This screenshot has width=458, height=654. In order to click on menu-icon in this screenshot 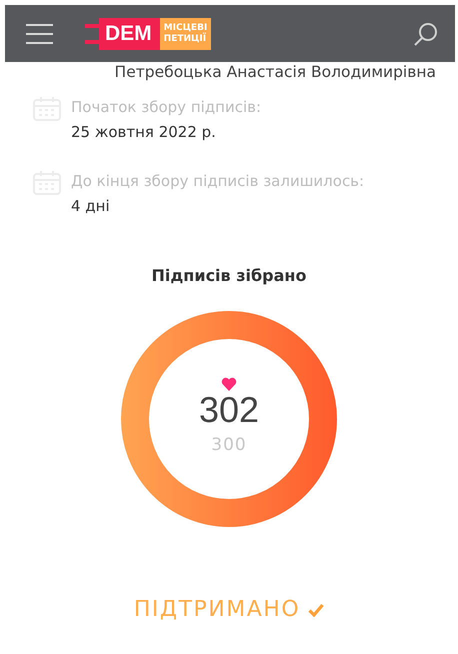, I will do `click(39, 34)`.